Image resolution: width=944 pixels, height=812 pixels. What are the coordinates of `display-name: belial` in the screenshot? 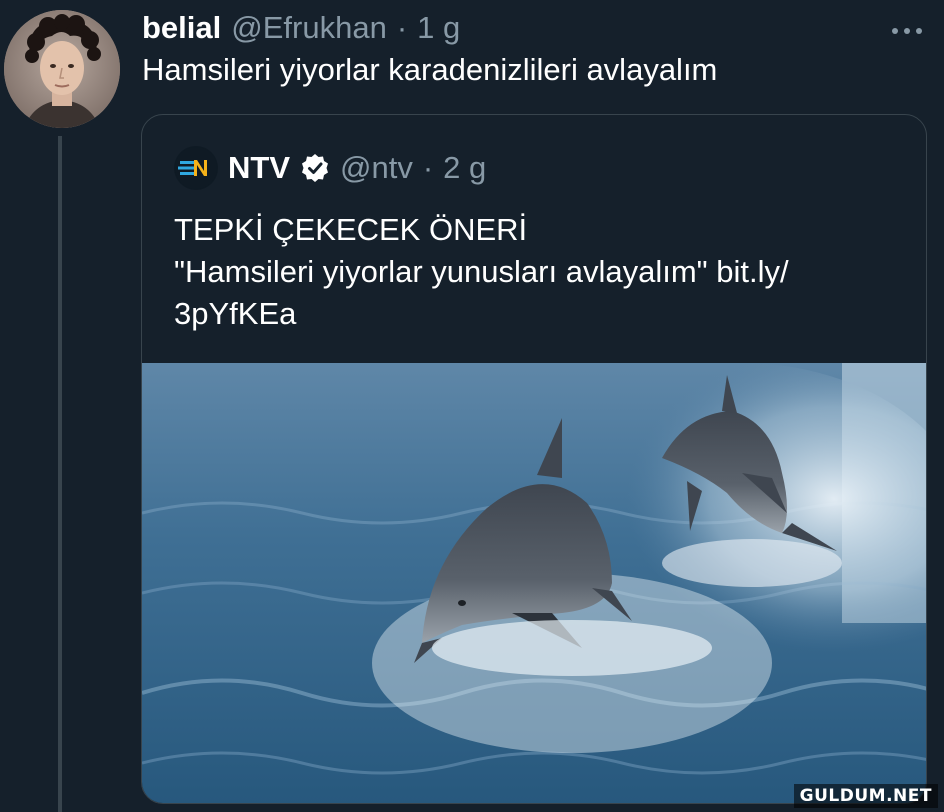 It's located at (181, 28).